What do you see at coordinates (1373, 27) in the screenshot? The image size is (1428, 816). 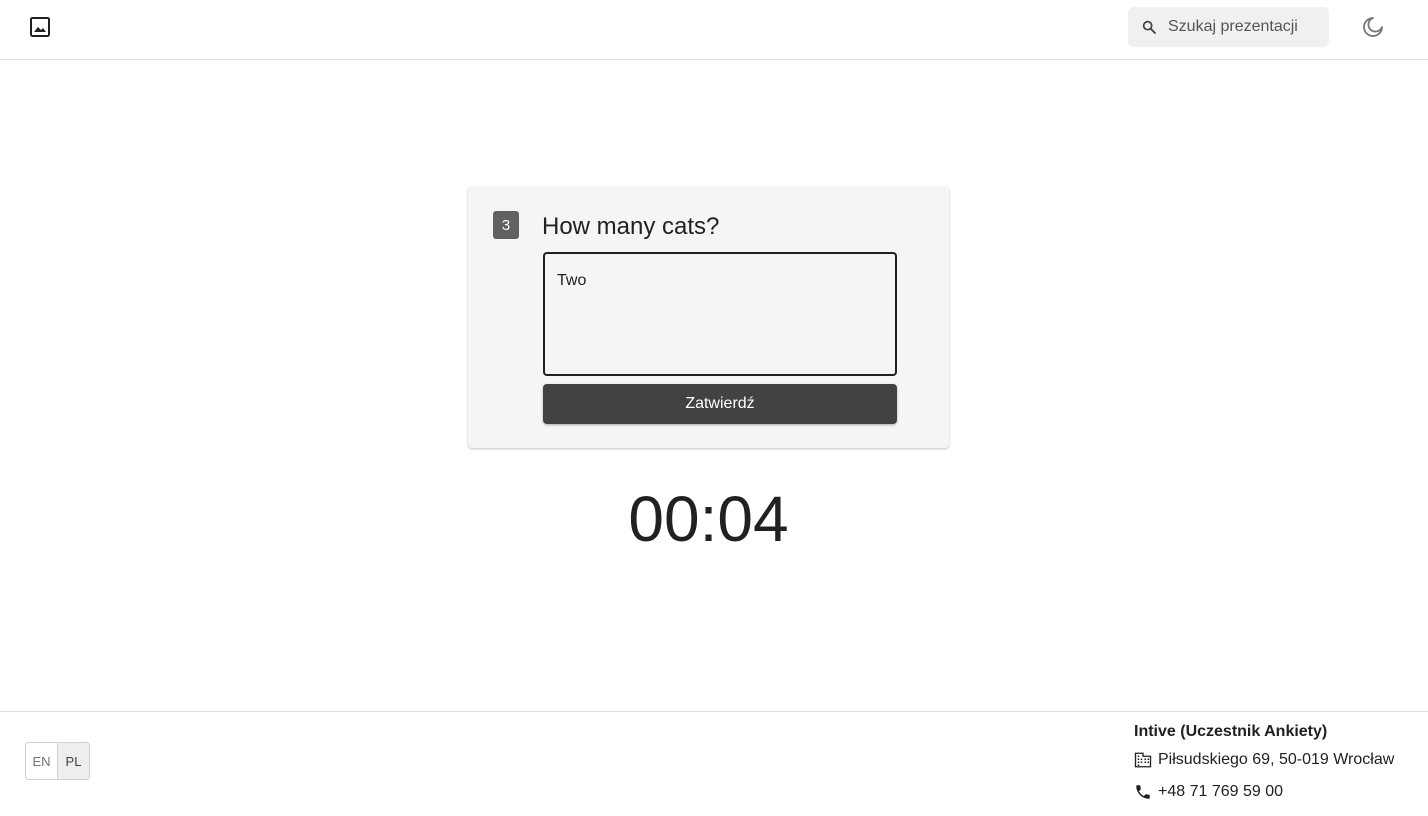 I see `moon-icon` at bounding box center [1373, 27].